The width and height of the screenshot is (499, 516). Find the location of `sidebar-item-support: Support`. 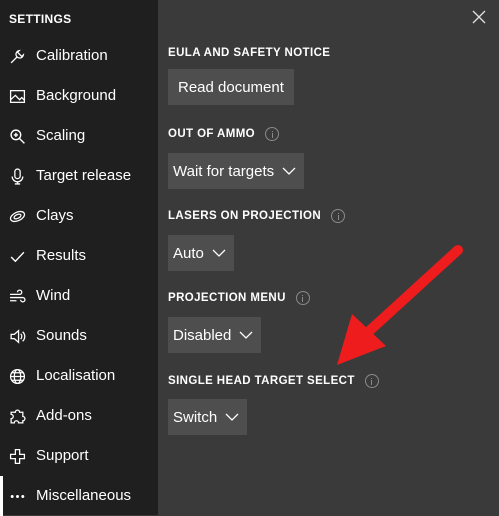

sidebar-item-support: Support is located at coordinates (79, 456).